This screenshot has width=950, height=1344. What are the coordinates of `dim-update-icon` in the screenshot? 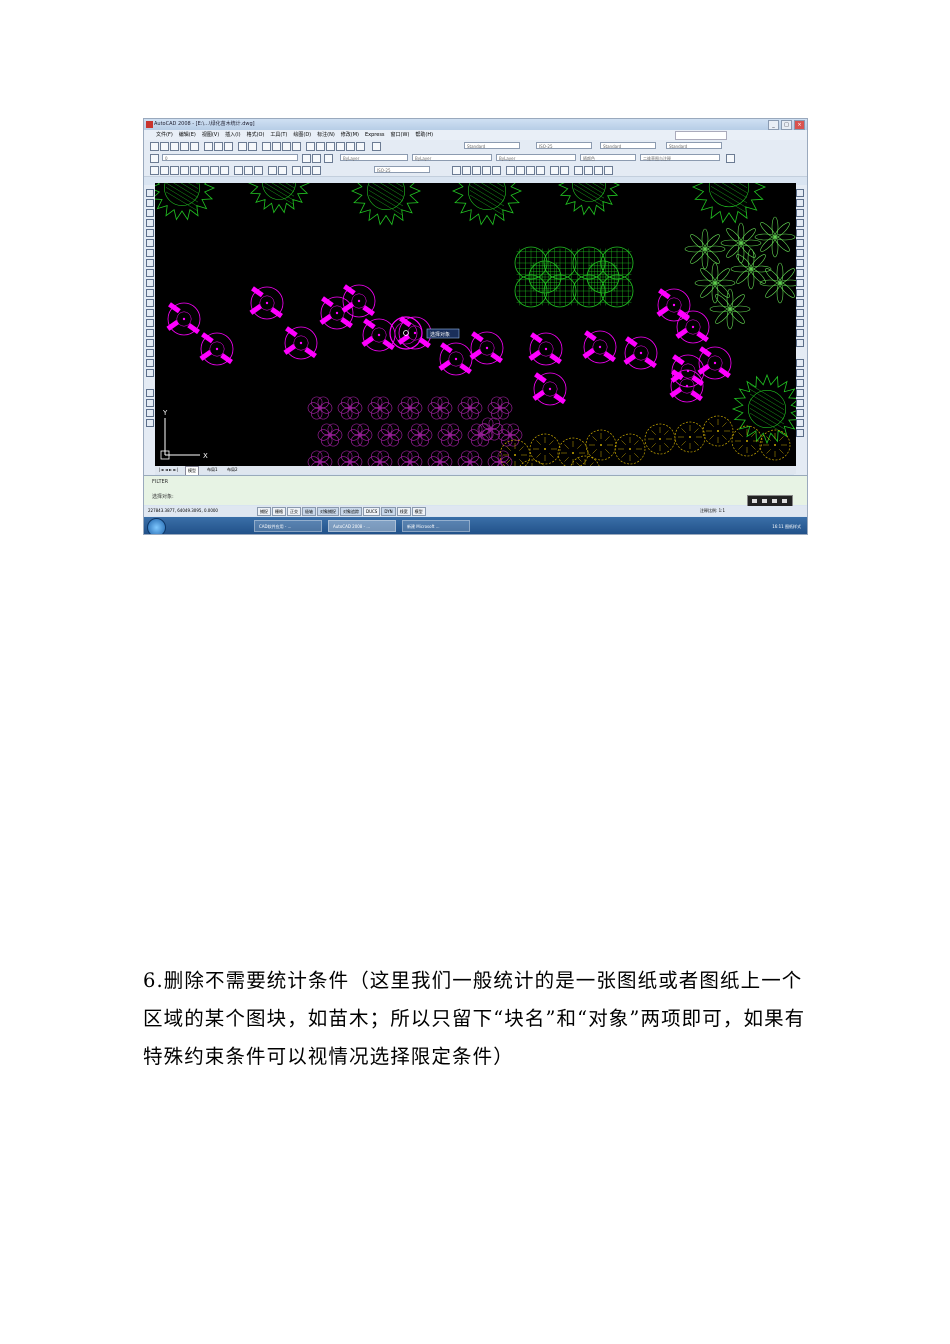 It's located at (316, 170).